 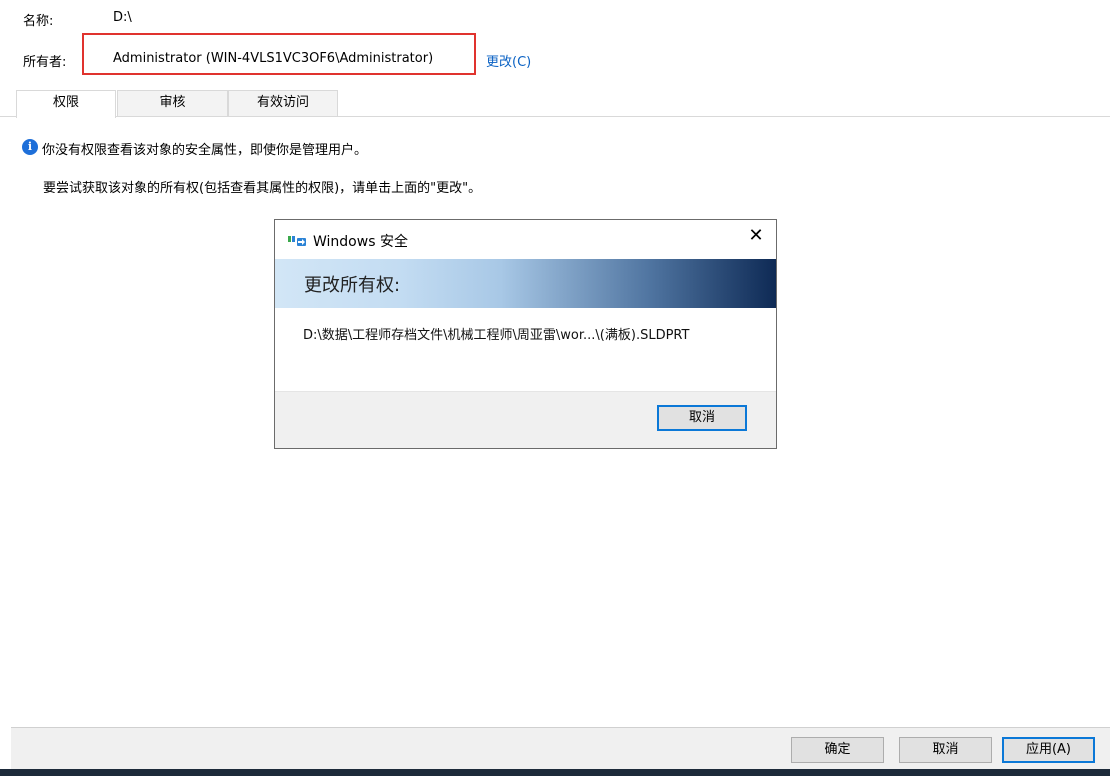 What do you see at coordinates (352, 285) in the screenshot?
I see `banner-heading: 更改所有权:` at bounding box center [352, 285].